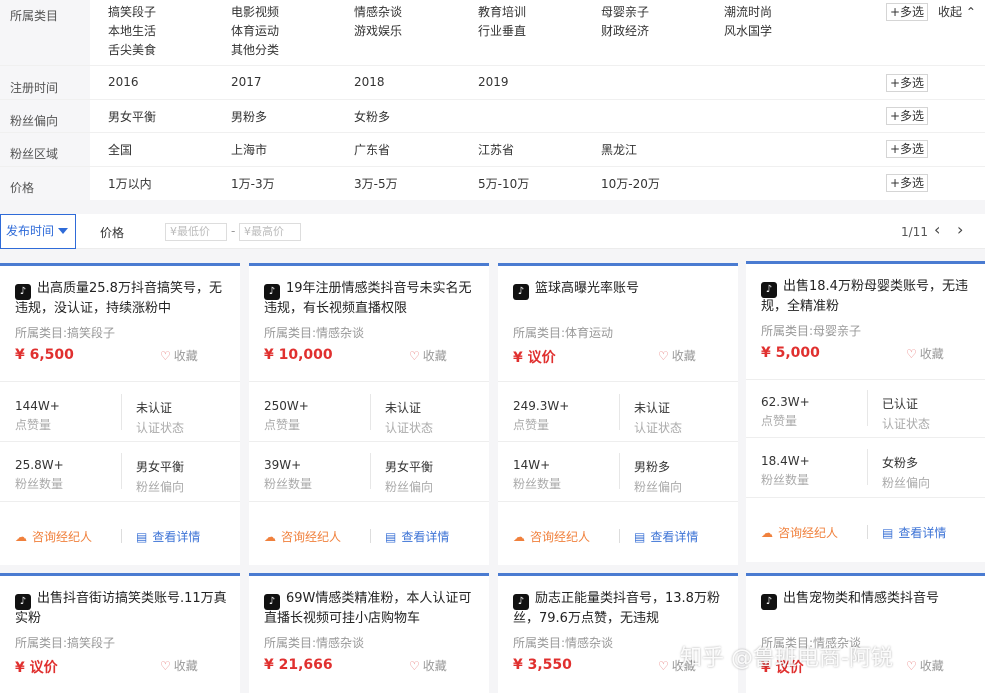 The image size is (985, 693). What do you see at coordinates (371, 608) in the screenshot?
I see `card-title: ♪ 69W情感类精准粉，本人认证可直播长视频可挂小店购物车` at bounding box center [371, 608].